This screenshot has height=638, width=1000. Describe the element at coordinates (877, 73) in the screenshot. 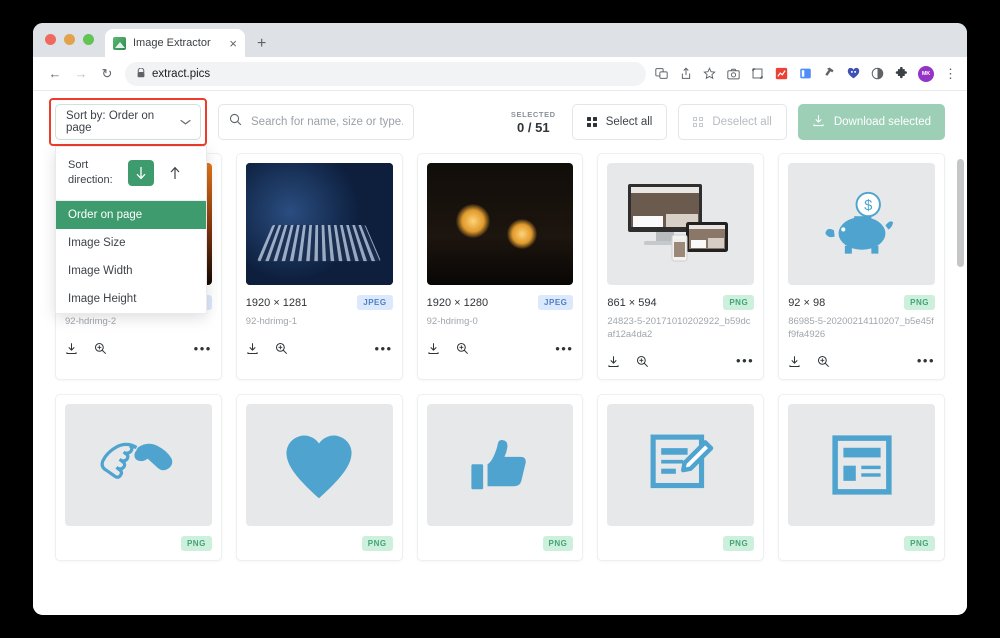

I see `contrast-extension-icon` at that location.